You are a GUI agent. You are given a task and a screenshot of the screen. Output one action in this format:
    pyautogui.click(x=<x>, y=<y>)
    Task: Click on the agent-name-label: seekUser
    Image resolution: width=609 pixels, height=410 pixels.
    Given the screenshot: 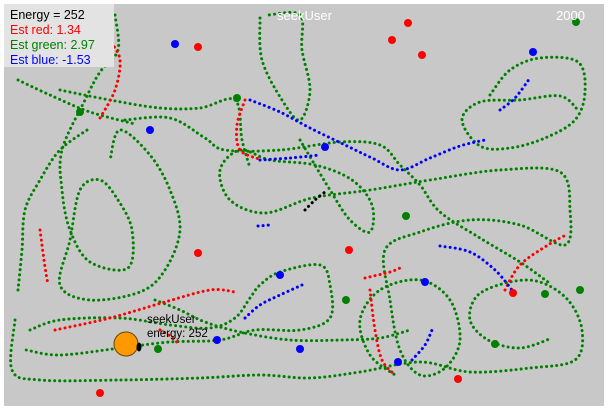 What is the action you would take?
    pyautogui.click(x=171, y=320)
    